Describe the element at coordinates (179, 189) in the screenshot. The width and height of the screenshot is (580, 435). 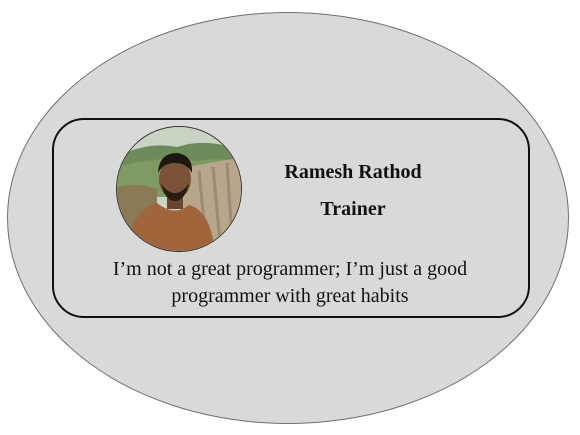
I see `profile-photo-icon` at that location.